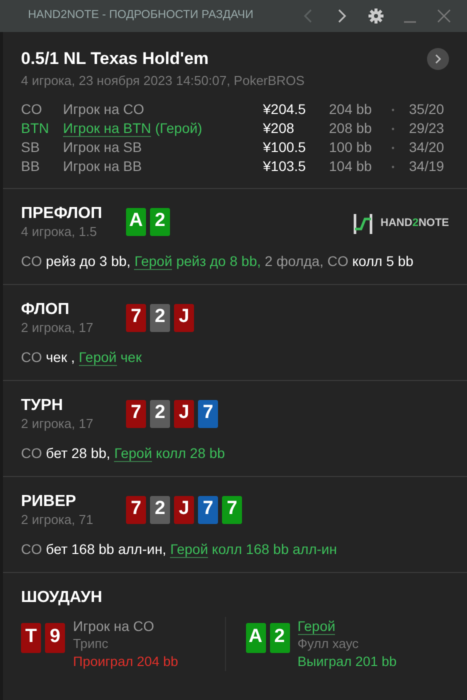 The width and height of the screenshot is (467, 700). I want to click on settings-icon, so click(376, 16).